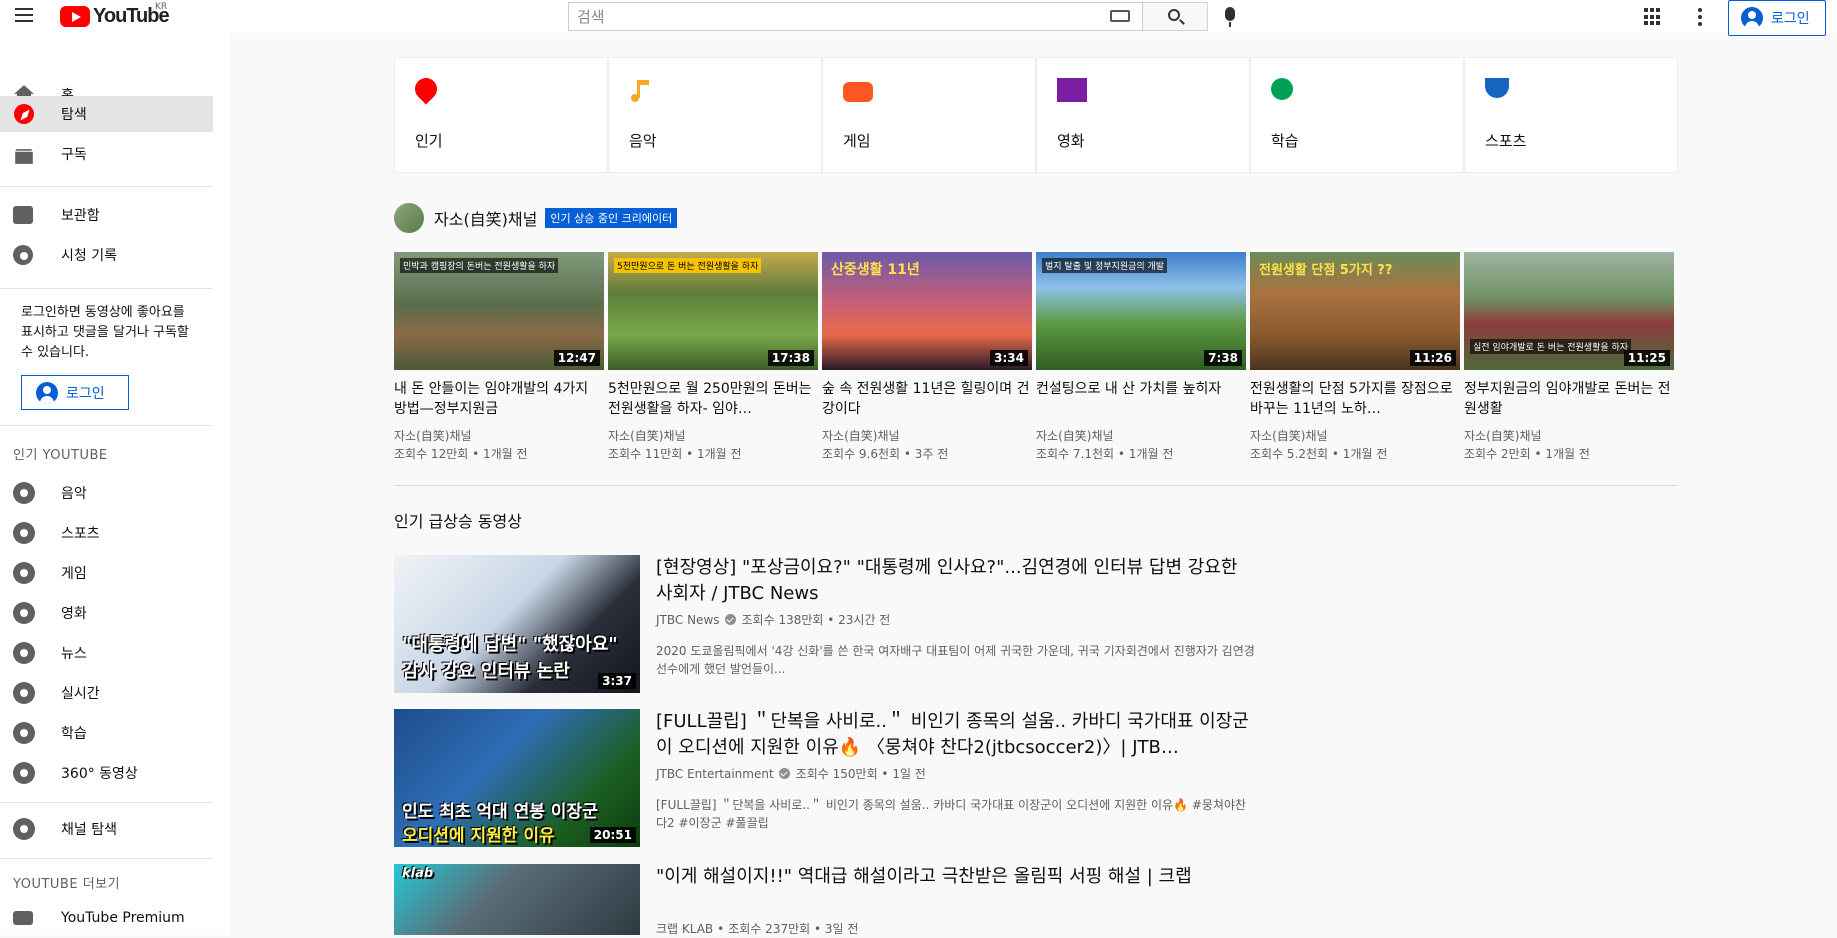  Describe the element at coordinates (1120, 16) in the screenshot. I see `keyboard-icon` at that location.